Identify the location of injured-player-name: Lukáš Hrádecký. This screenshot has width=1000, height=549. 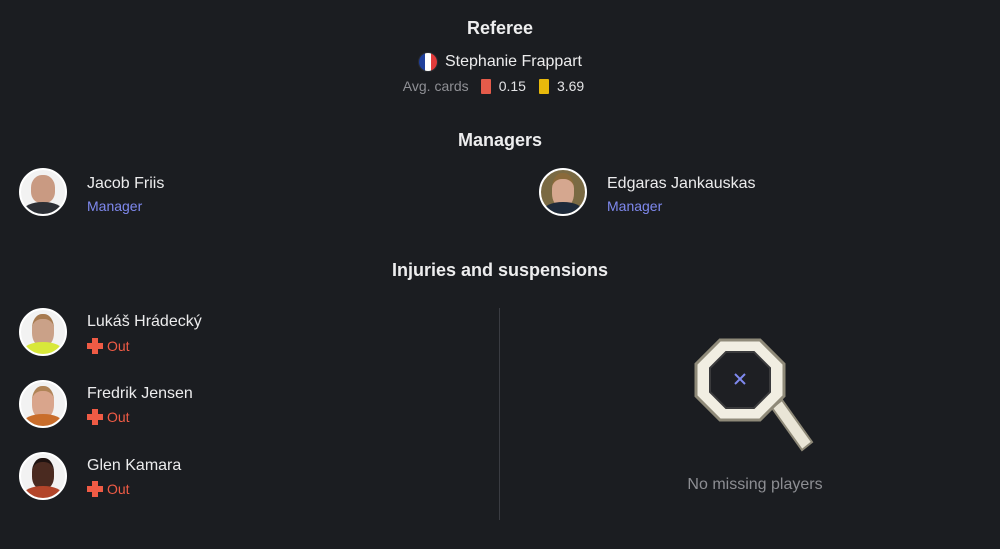
(144, 322).